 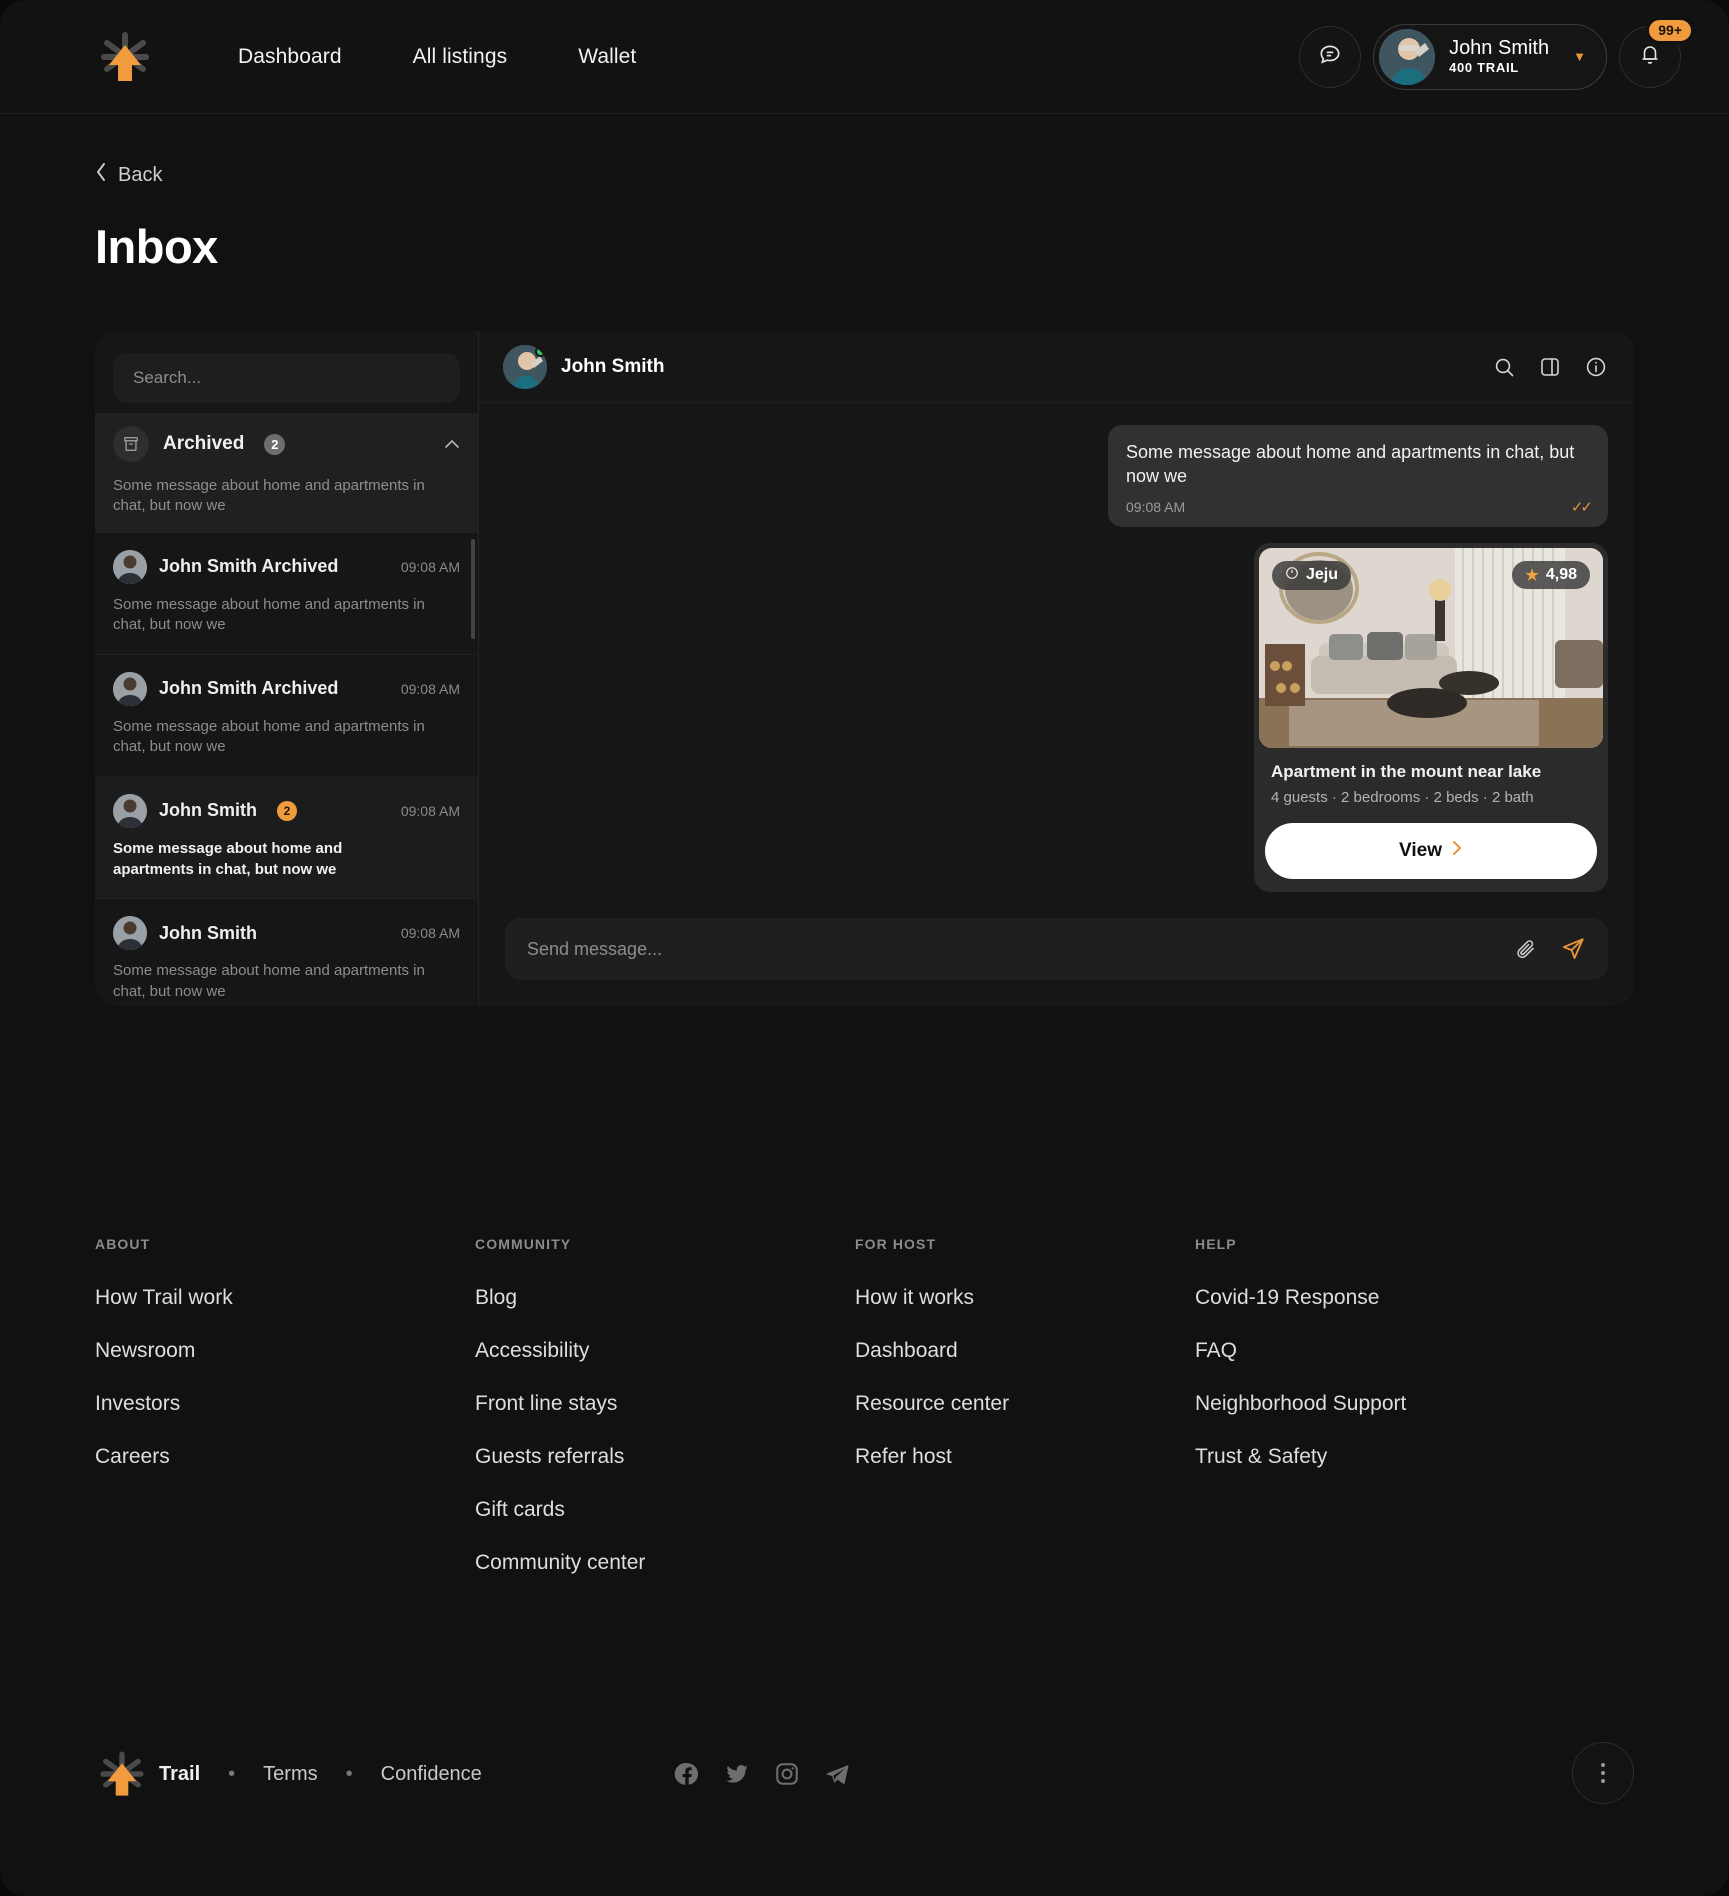 What do you see at coordinates (430, 566) in the screenshot?
I see `list-item-time: 09:08 AM` at bounding box center [430, 566].